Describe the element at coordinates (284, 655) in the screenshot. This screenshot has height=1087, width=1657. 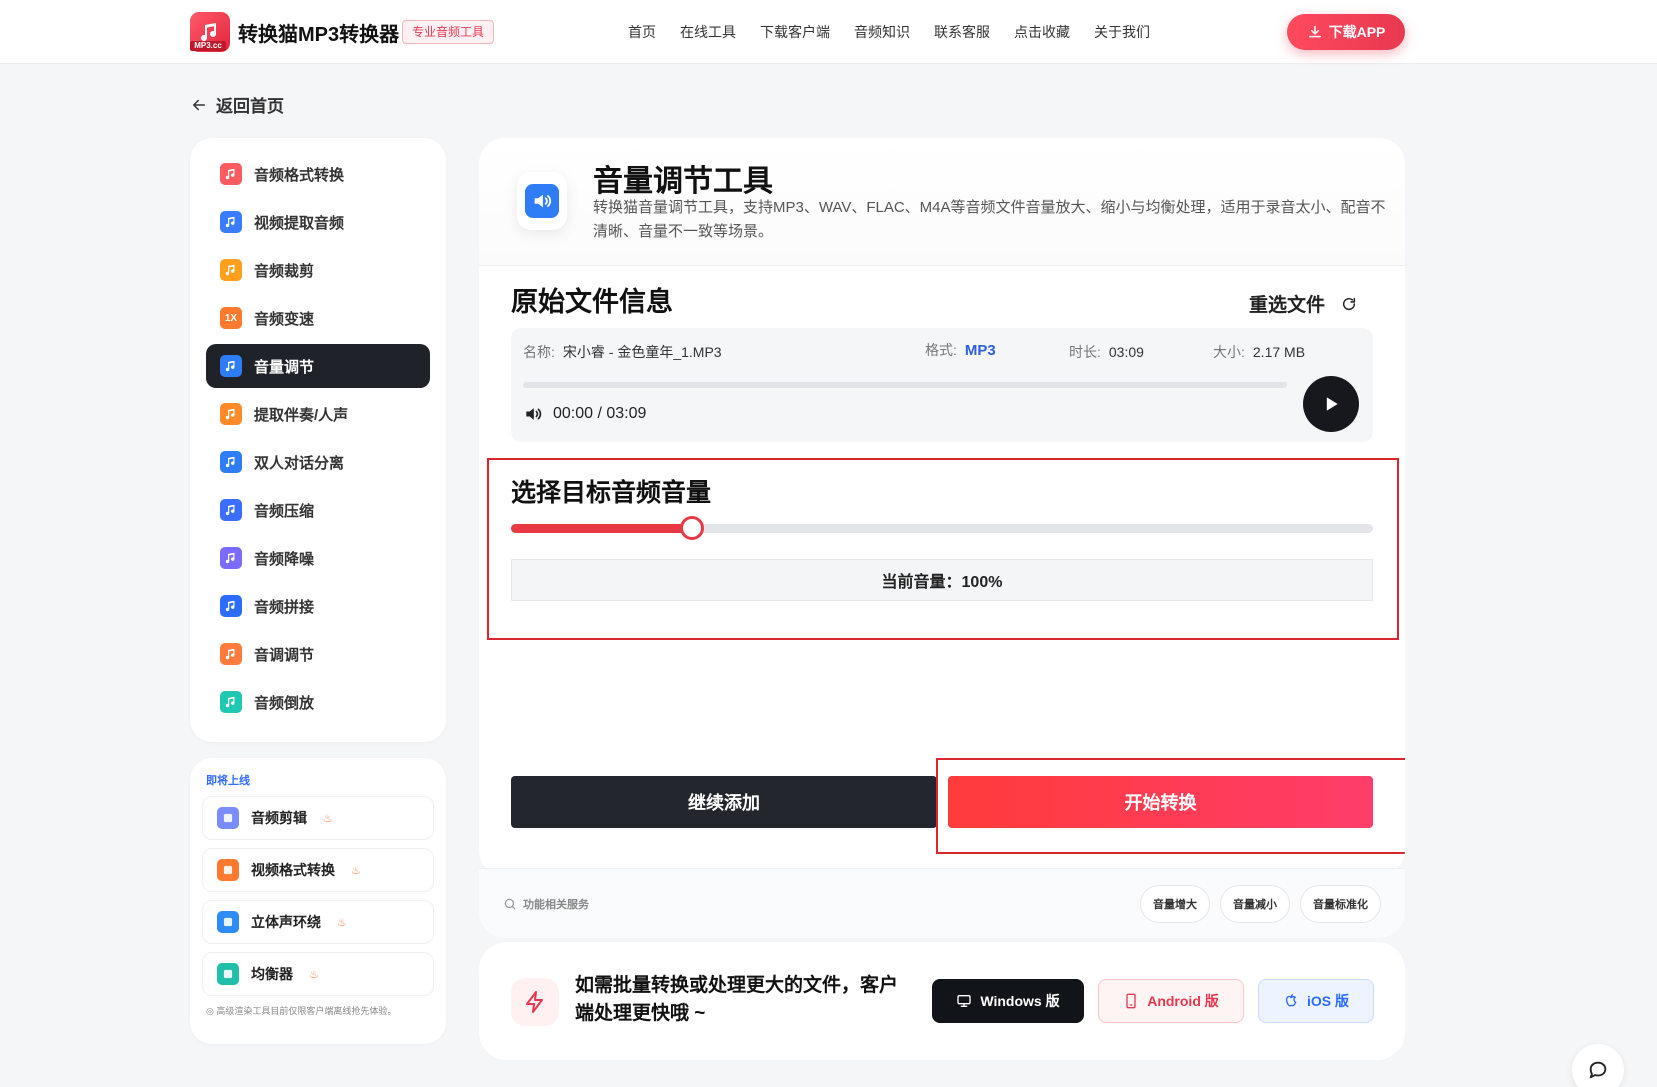
I see `sidebar-item-label: 音调调节` at that location.